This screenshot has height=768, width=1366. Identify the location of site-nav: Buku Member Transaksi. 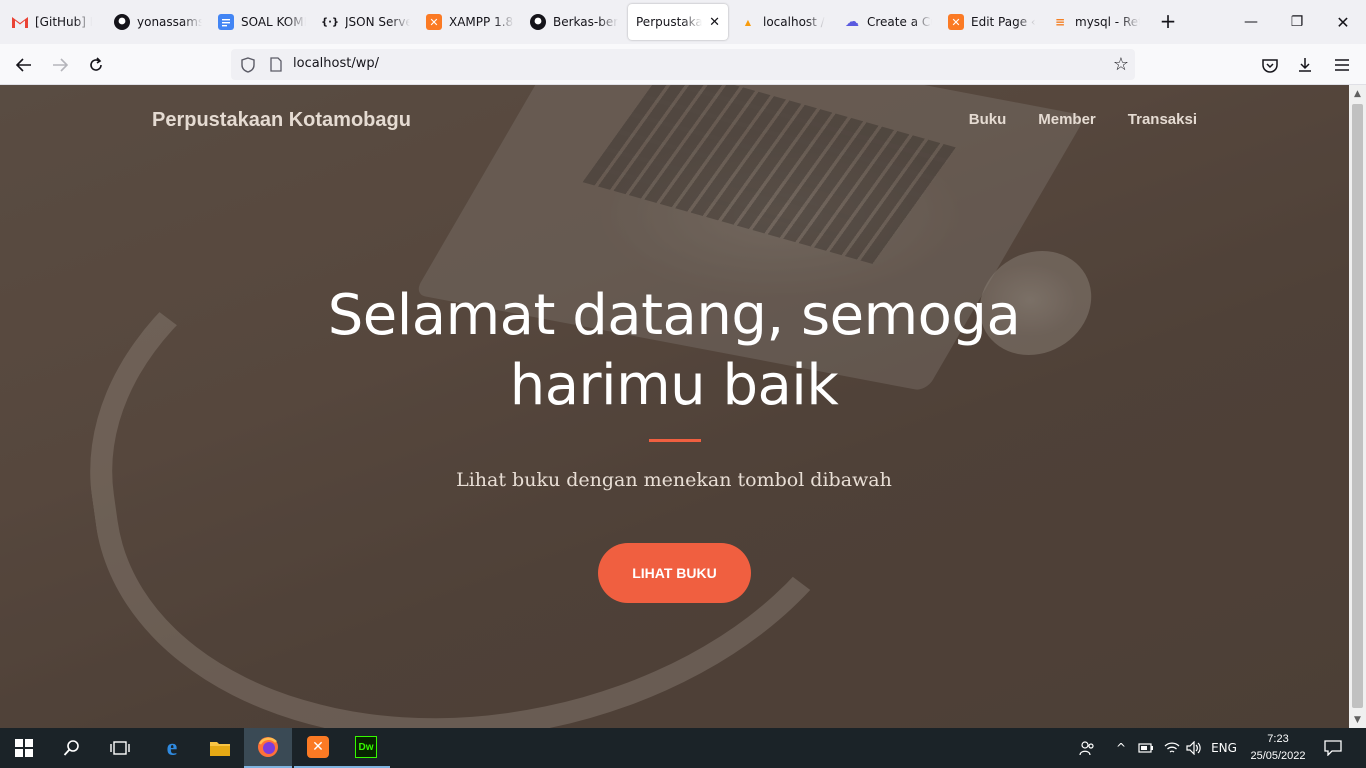
(1083, 119).